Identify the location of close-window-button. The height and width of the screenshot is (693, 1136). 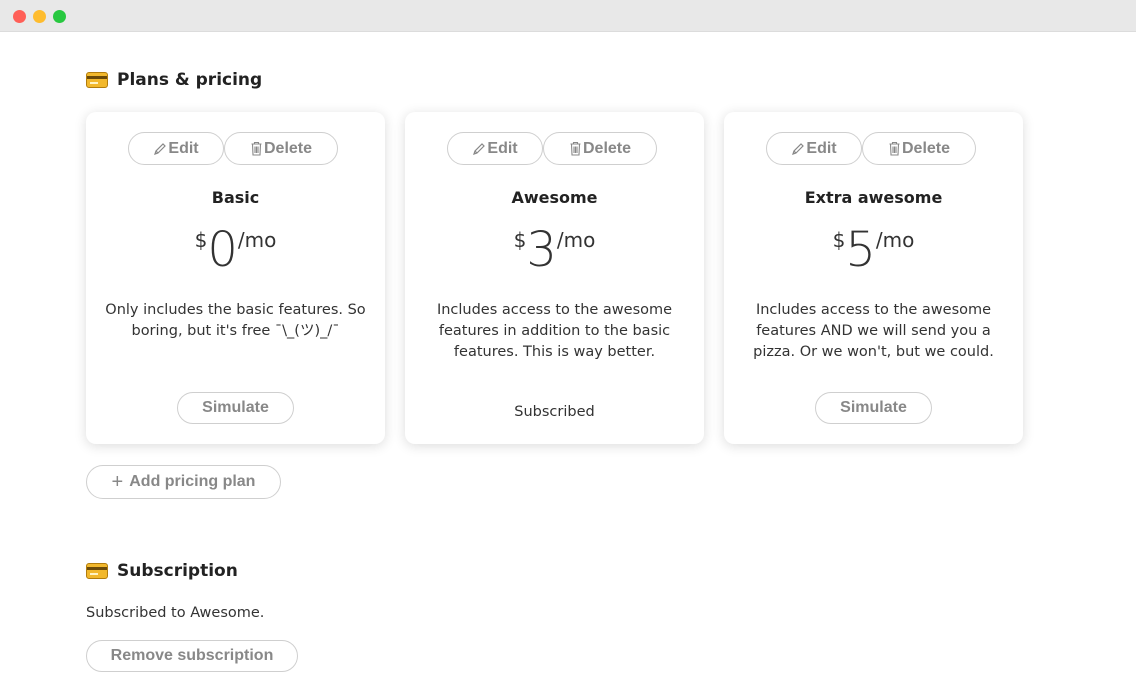
(19, 16).